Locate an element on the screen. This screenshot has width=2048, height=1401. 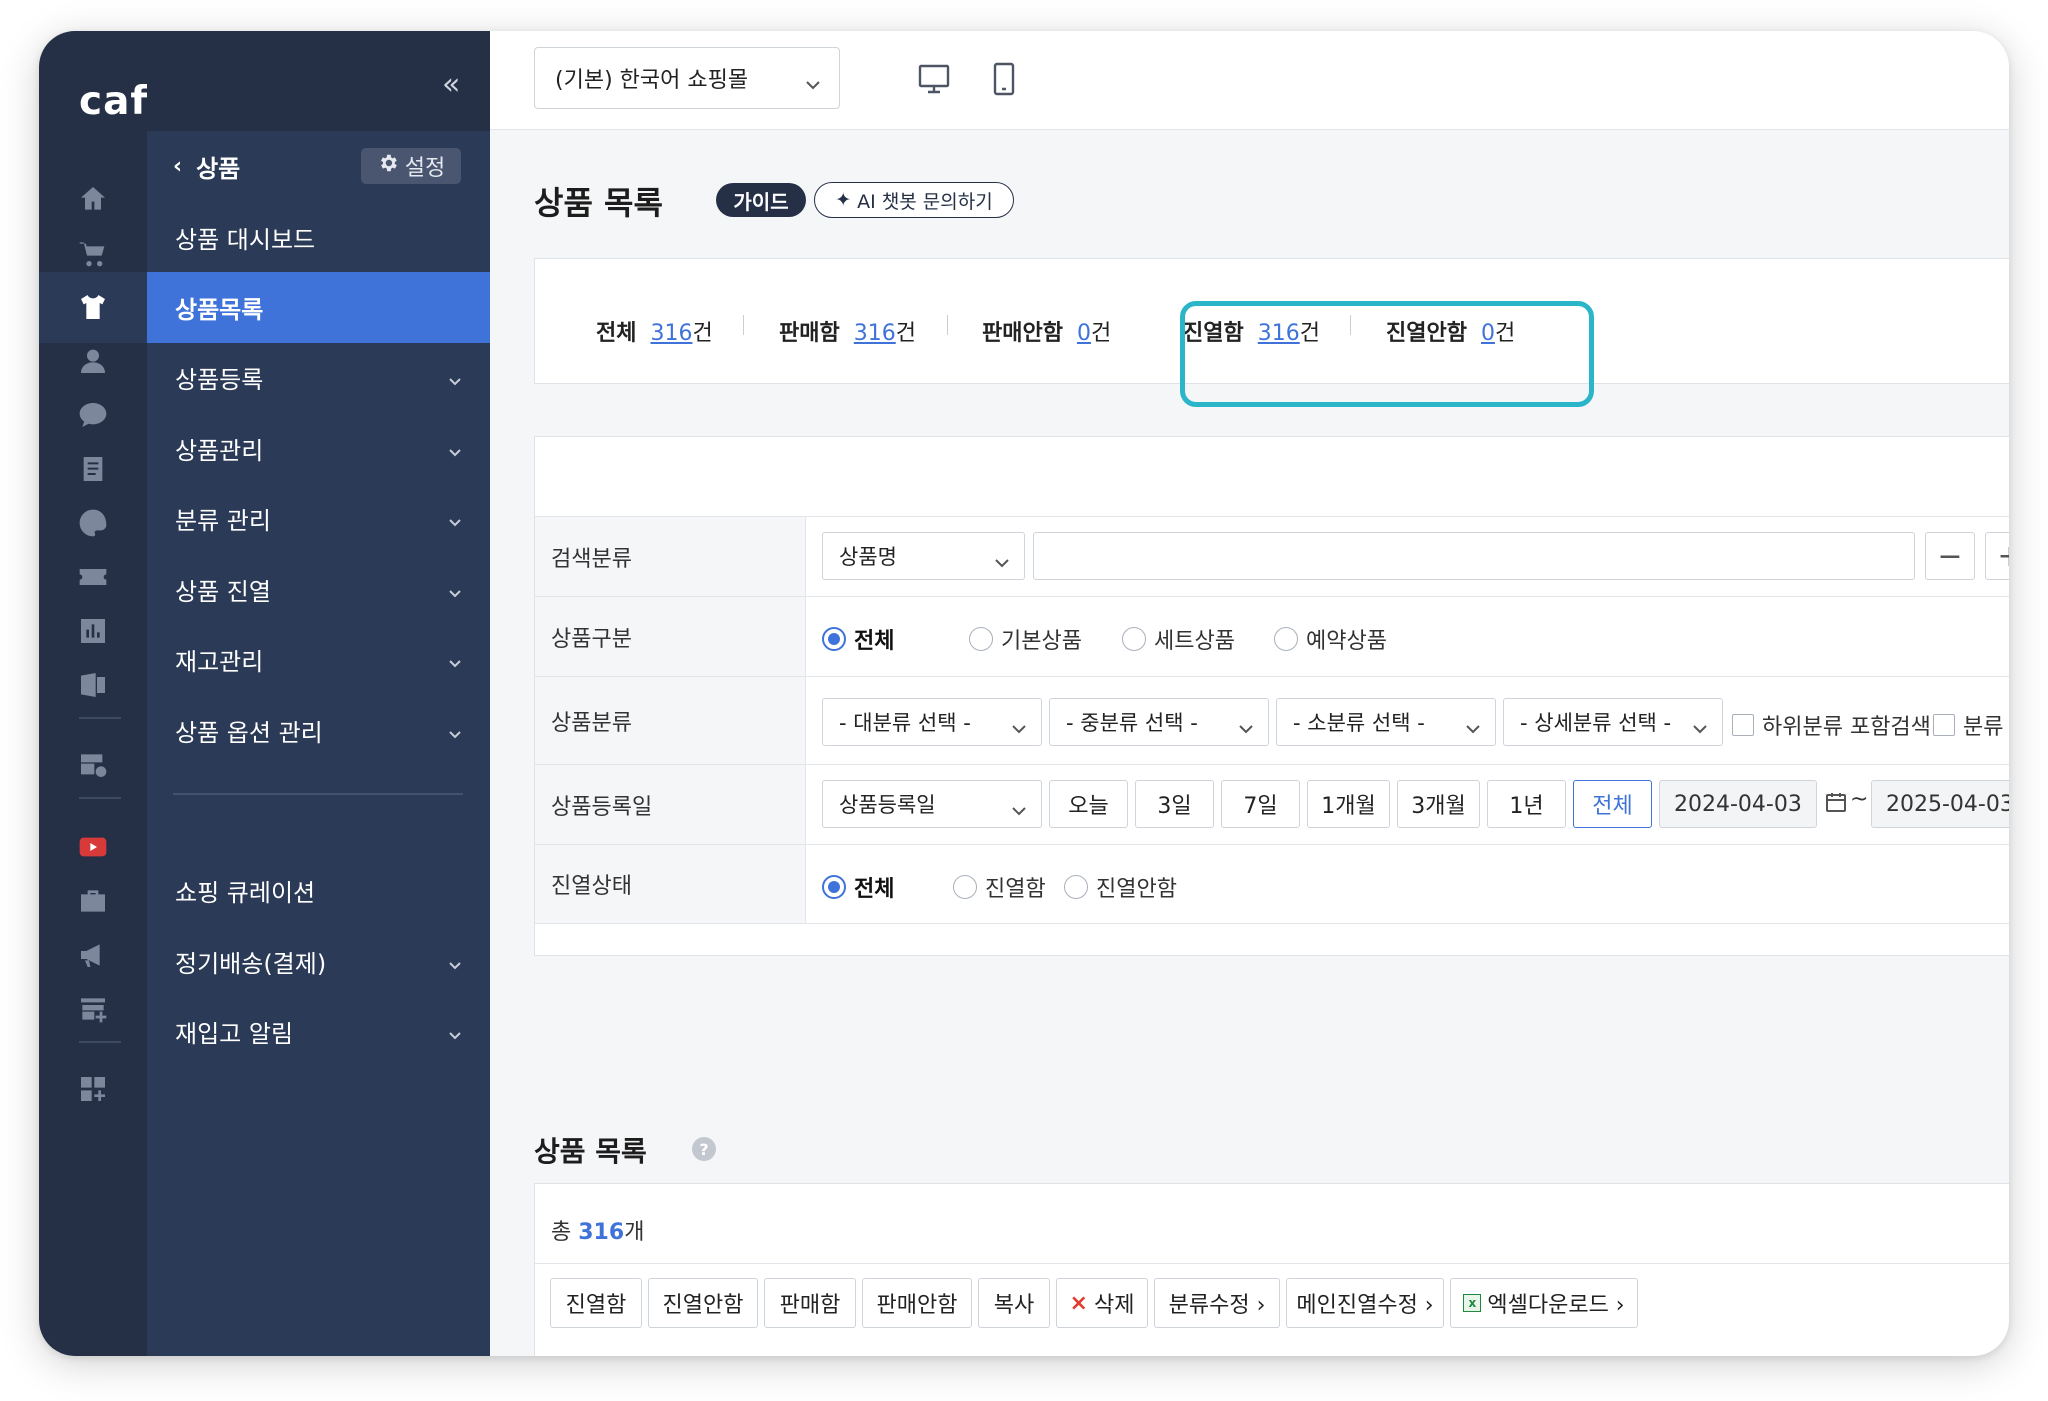
summary-all: 전체 316건 is located at coordinates (654, 331).